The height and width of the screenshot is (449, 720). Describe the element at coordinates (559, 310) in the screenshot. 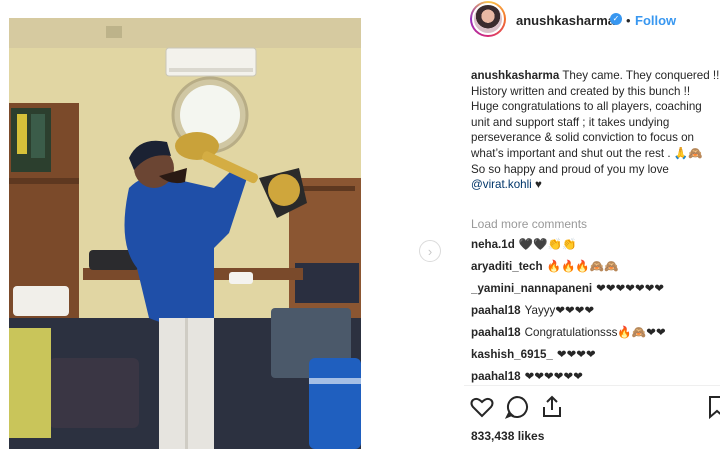

I see `comment-text: Yayyy❤❤❤❤` at that location.